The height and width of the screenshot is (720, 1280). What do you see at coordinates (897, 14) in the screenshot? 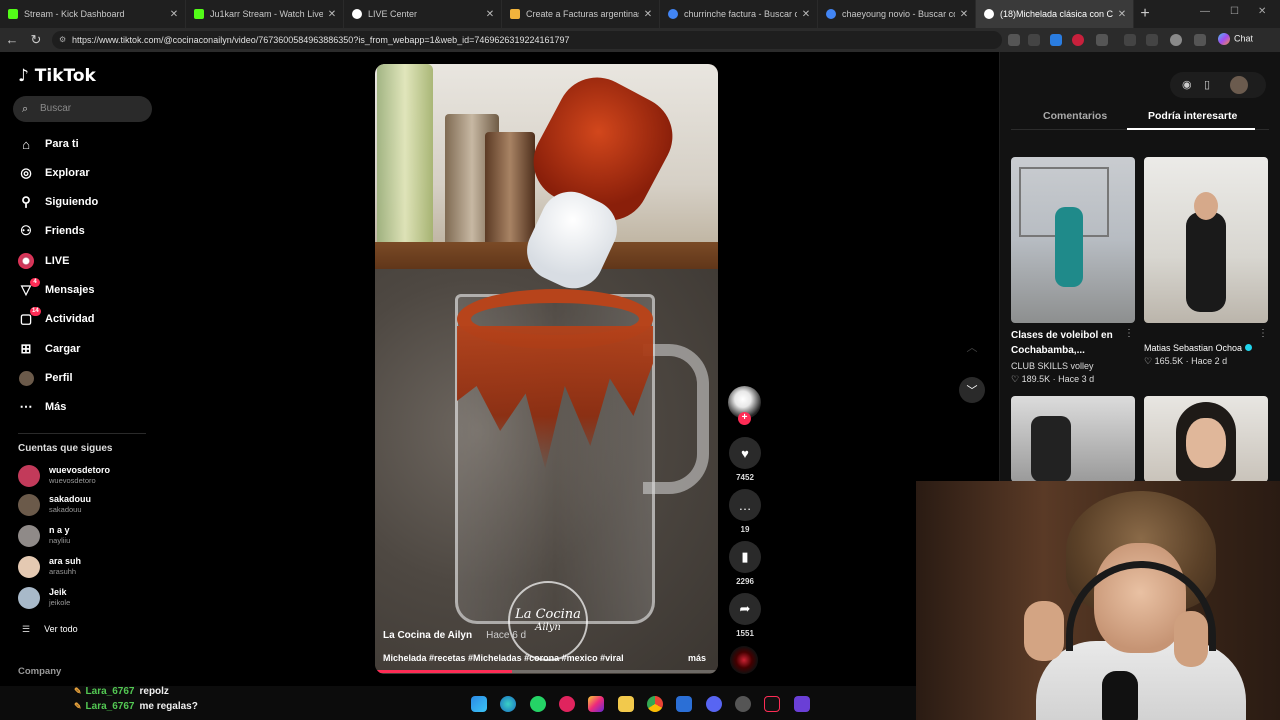
I see `browser-tab: chaeyoung novio - Buscar con Goo ✕` at bounding box center [897, 14].